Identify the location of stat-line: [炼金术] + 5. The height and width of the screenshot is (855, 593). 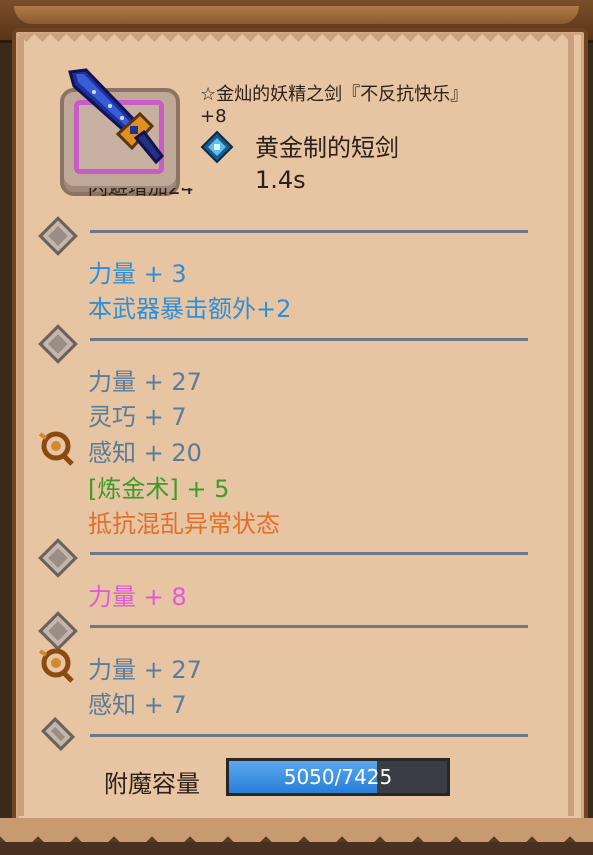
(159, 489).